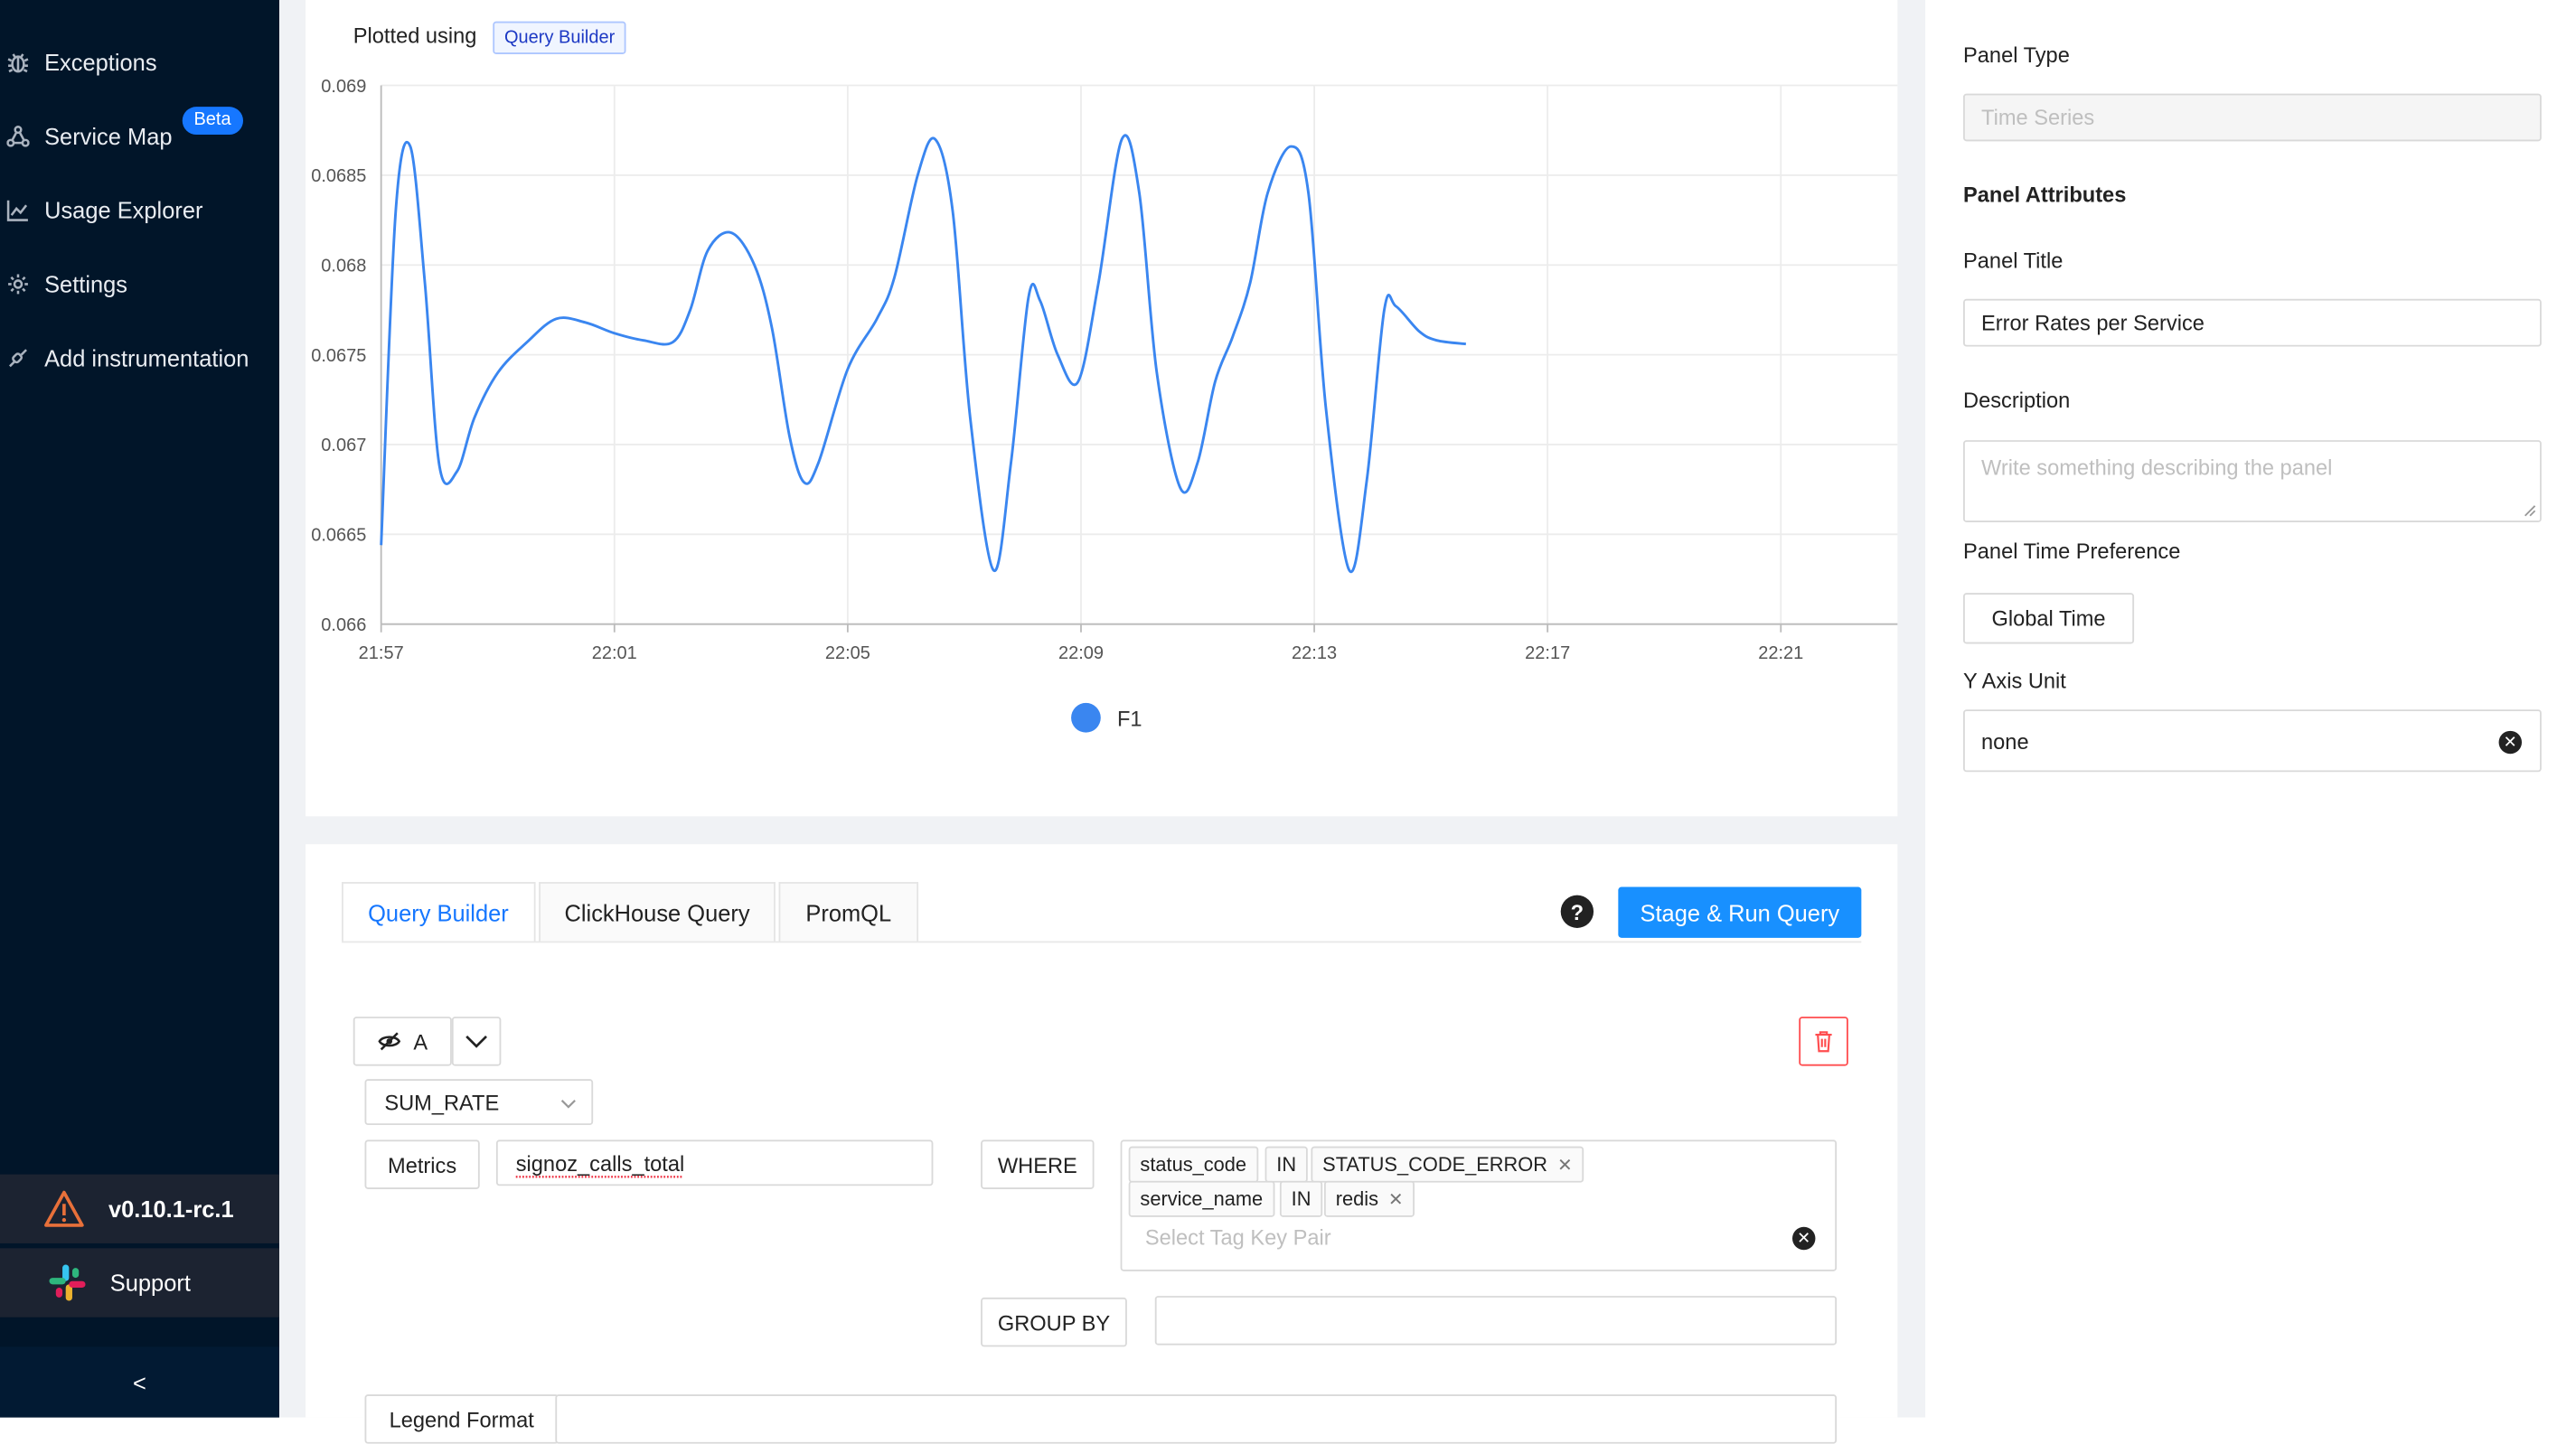 This screenshot has height=1444, width=2576. Describe the element at coordinates (18, 136) in the screenshot. I see `deployment-icon` at that location.